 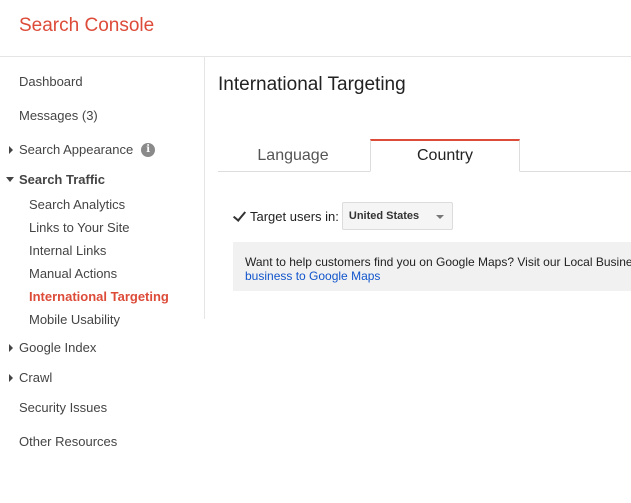 What do you see at coordinates (68, 441) in the screenshot?
I see `sidebar-item-other-resources: Other Resources` at bounding box center [68, 441].